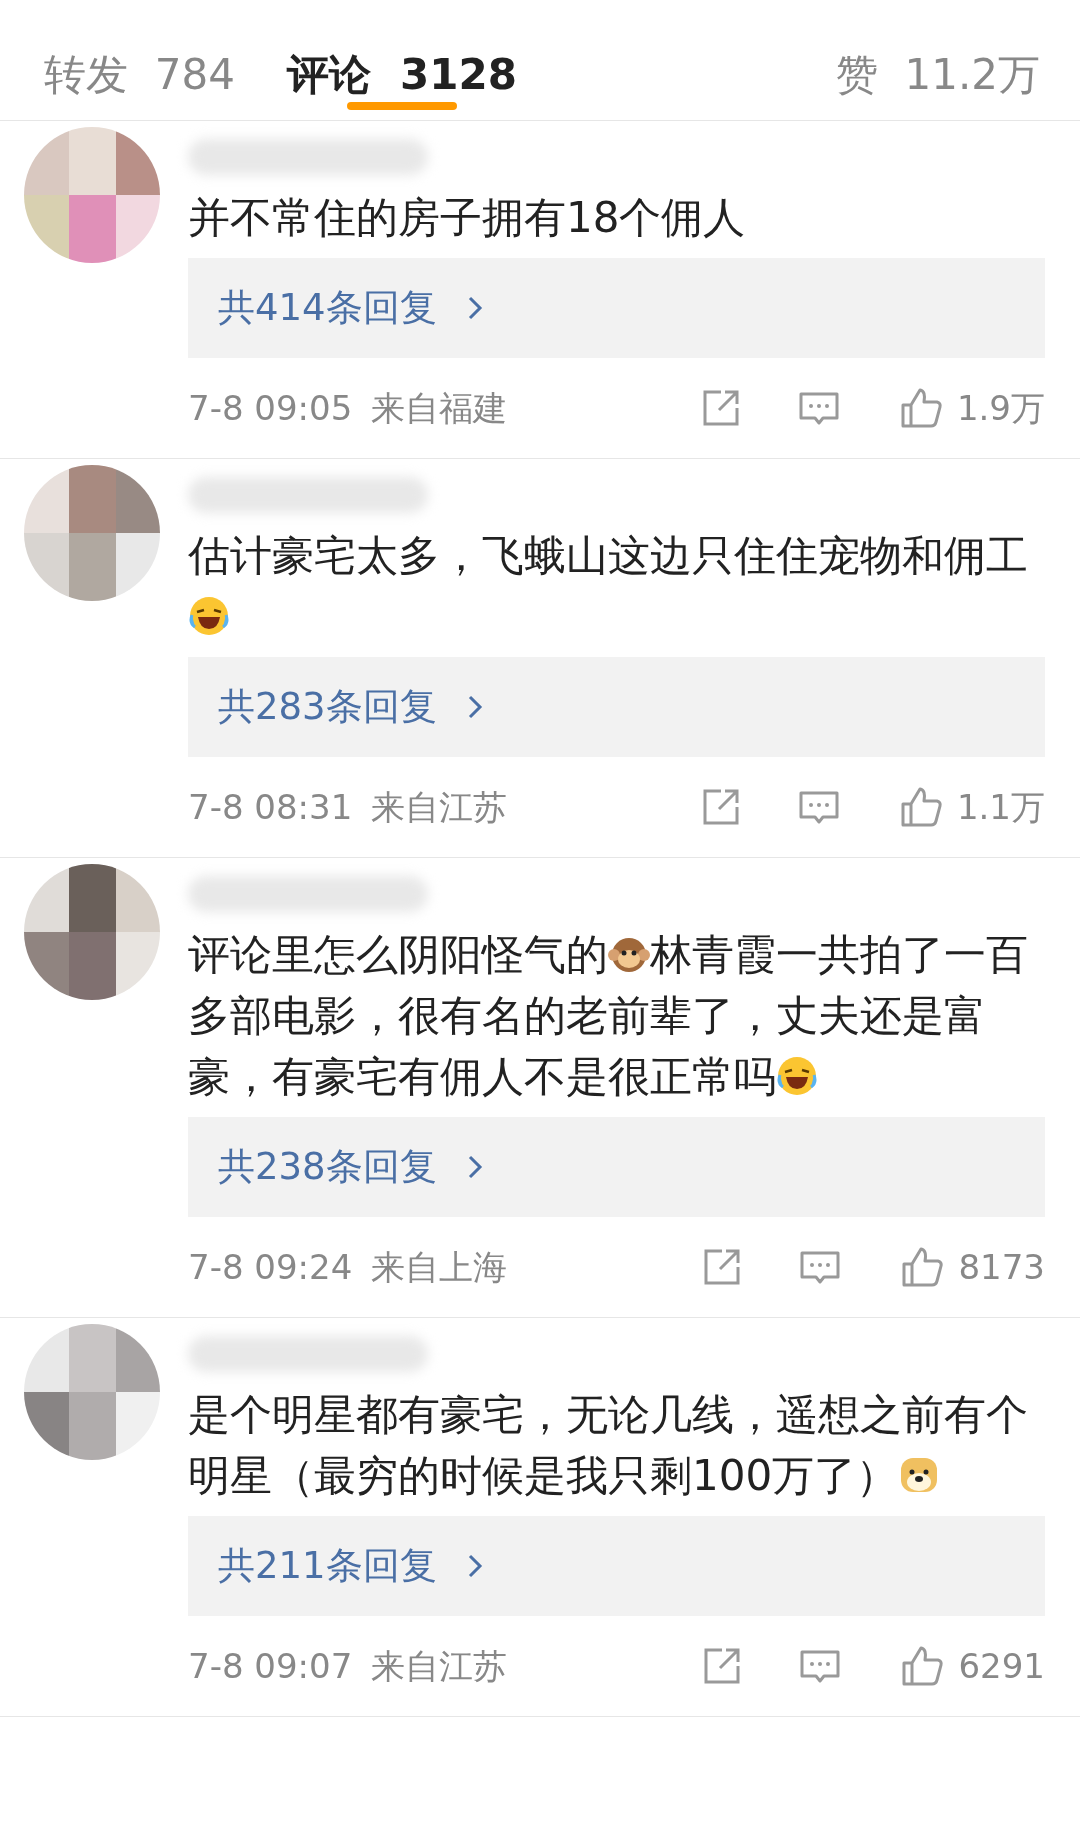 Image resolution: width=1080 pixels, height=1844 pixels. Describe the element at coordinates (271, 1267) in the screenshot. I see `comment-time: 7-8 09:24` at that location.